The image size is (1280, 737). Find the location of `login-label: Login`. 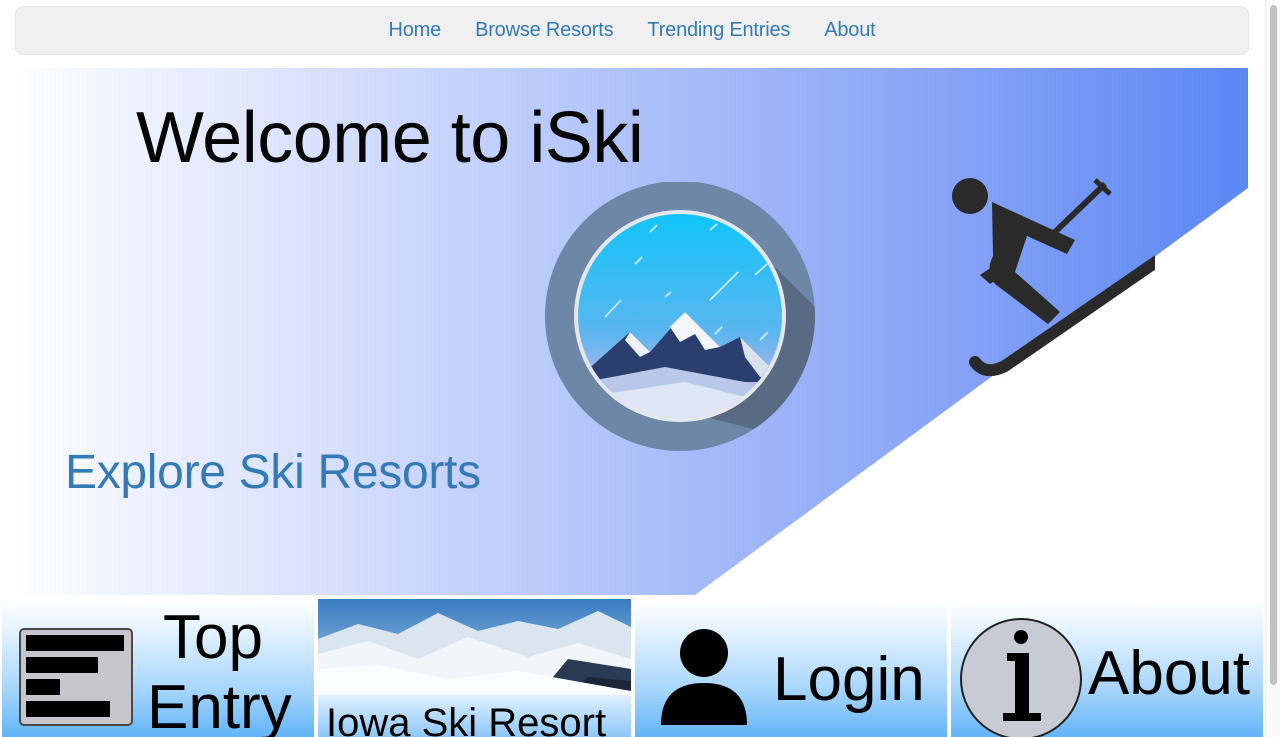

login-label: Login is located at coordinates (849, 679).